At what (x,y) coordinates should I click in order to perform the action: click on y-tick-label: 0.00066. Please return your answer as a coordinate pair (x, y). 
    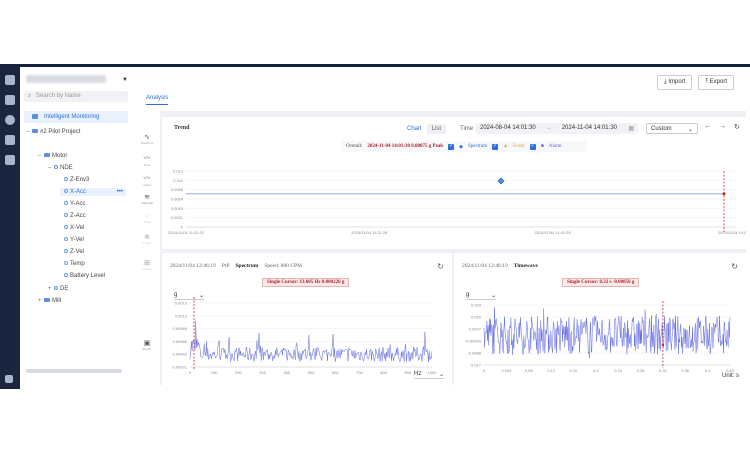
    Looking at the image, I should click on (180, 341).